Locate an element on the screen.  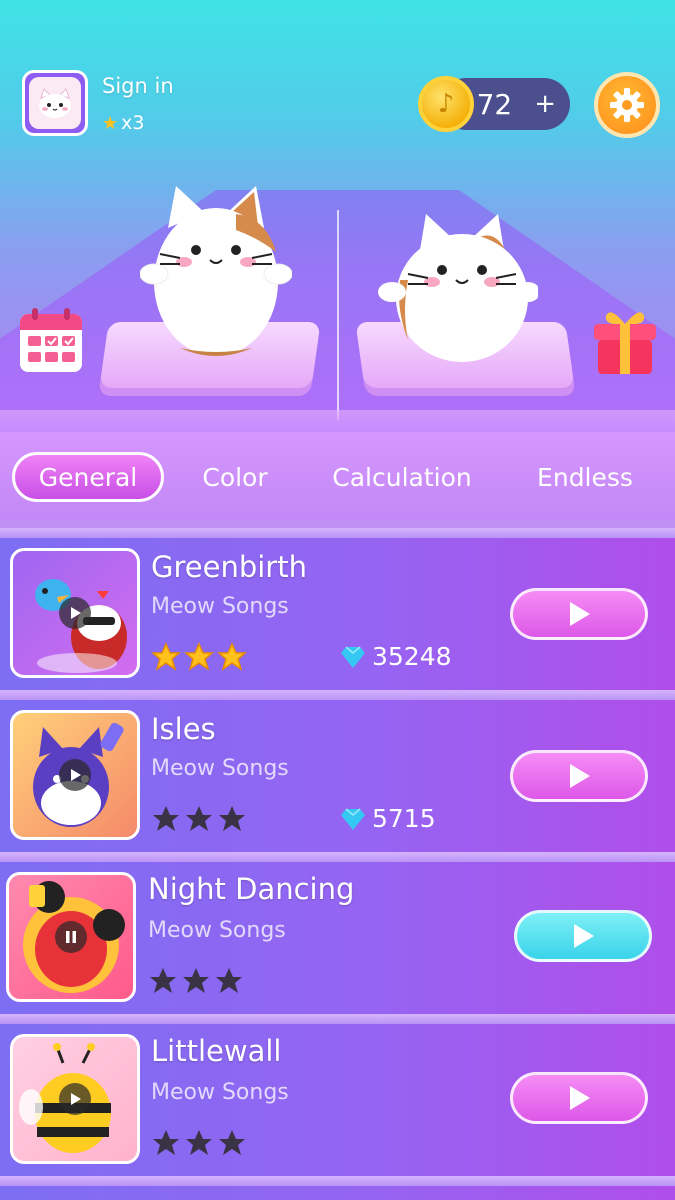
song-title: Night Dancing is located at coordinates (251, 889).